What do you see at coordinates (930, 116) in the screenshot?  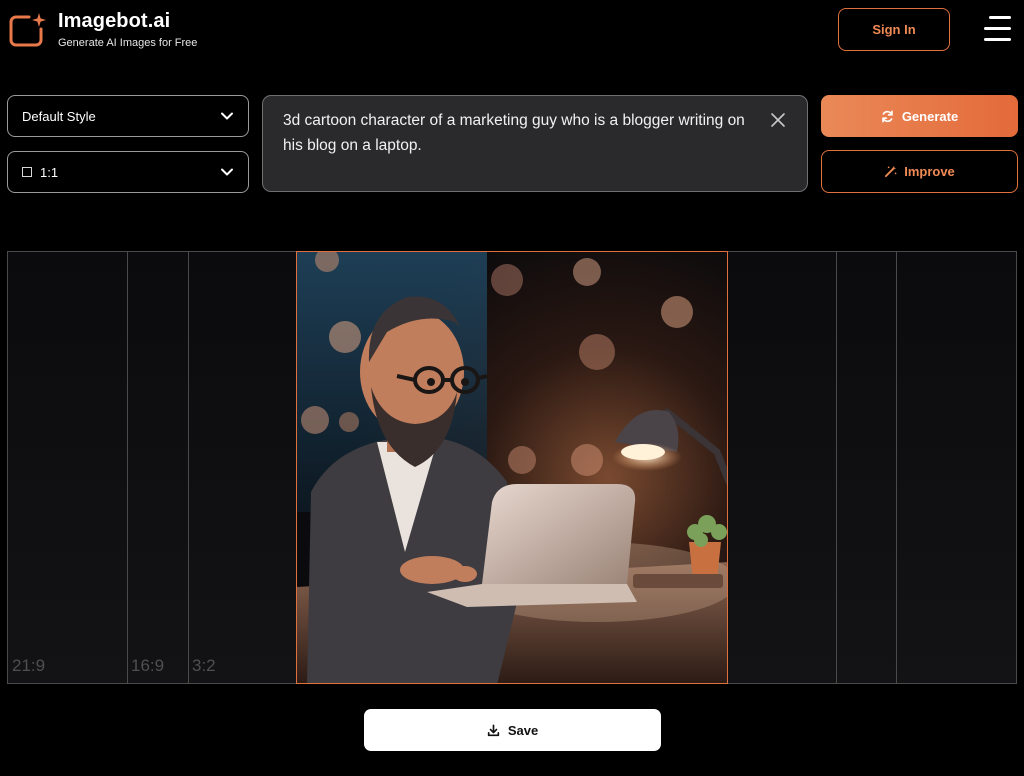 I see `generate-label: Generate` at bounding box center [930, 116].